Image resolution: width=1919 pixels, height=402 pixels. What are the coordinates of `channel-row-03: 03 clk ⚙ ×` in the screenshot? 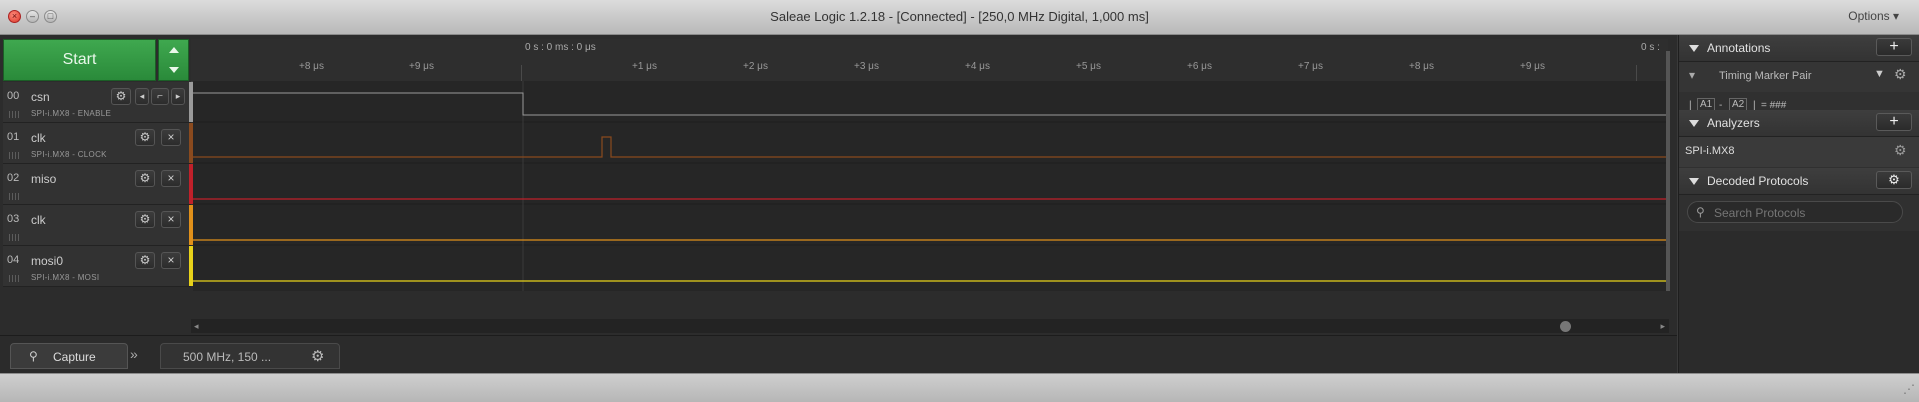 It's located at (97, 225).